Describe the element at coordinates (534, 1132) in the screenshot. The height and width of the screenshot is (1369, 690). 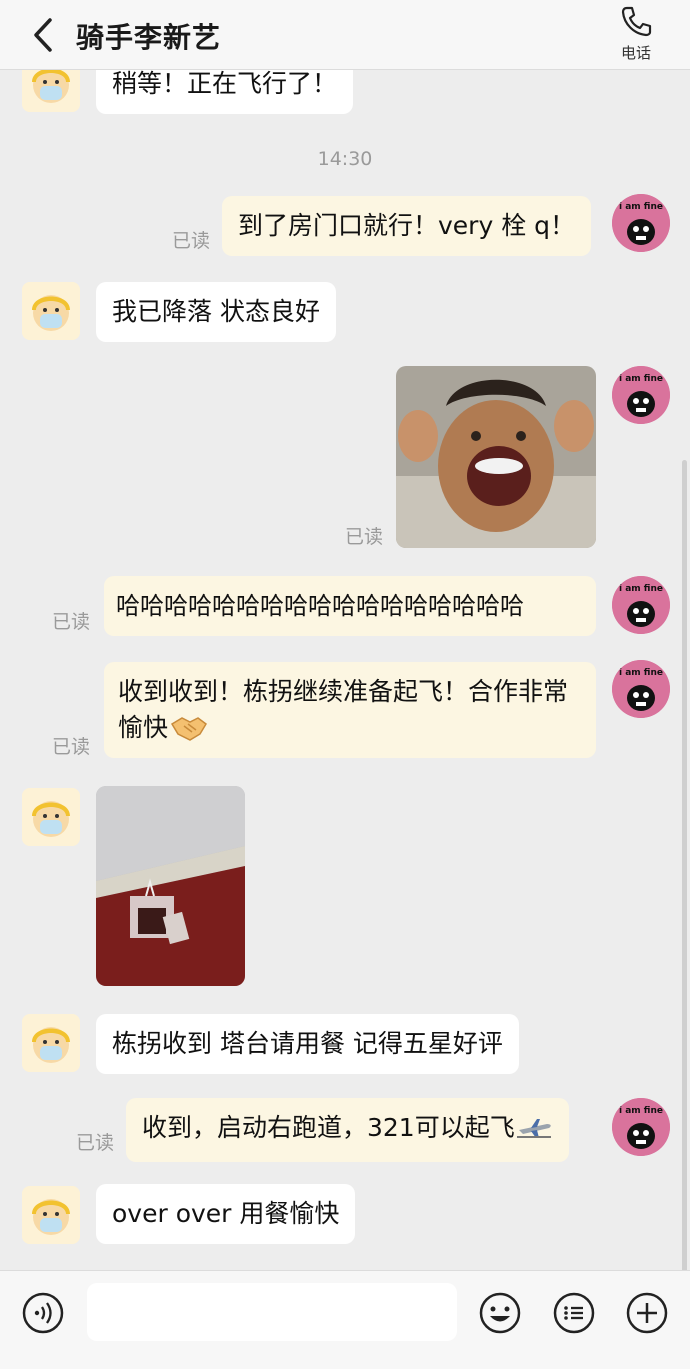
I see `airplane-emoji` at that location.